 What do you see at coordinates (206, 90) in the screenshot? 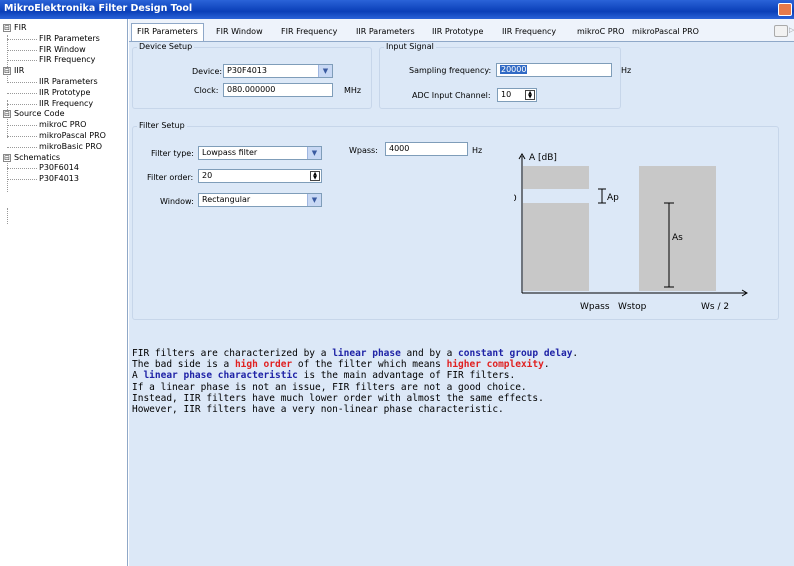
I see `clock-label: Clock:` at bounding box center [206, 90].